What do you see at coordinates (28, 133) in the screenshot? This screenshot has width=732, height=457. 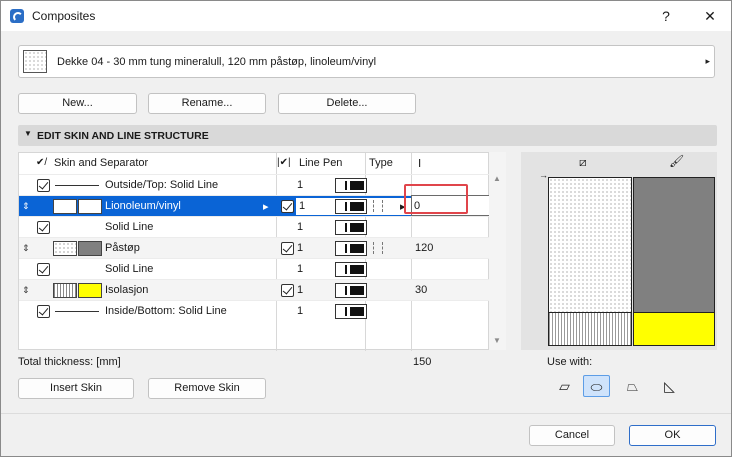 I see `caret-down-icon: ▼` at bounding box center [28, 133].